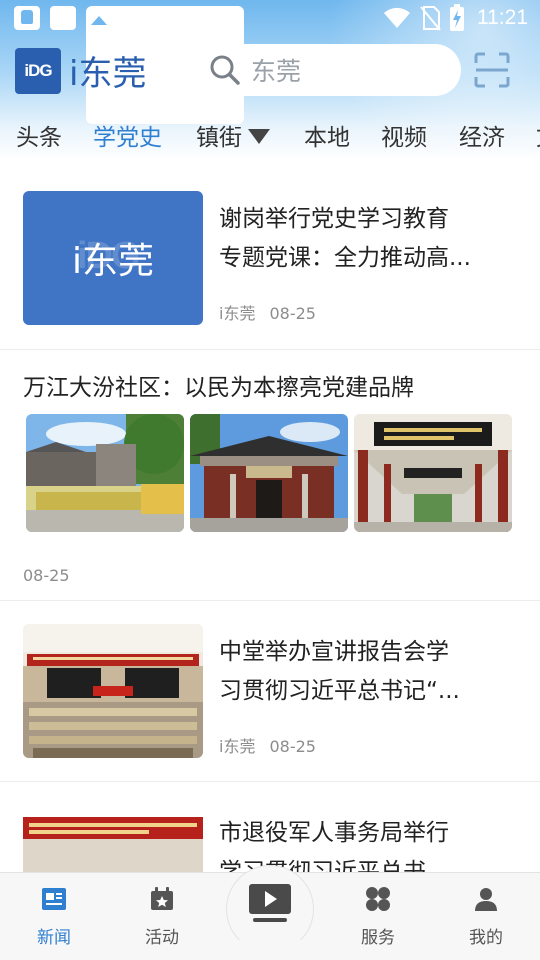 The width and height of the screenshot is (540, 960). Describe the element at coordinates (486, 938) in the screenshot. I see `nav-label: 我的` at that location.